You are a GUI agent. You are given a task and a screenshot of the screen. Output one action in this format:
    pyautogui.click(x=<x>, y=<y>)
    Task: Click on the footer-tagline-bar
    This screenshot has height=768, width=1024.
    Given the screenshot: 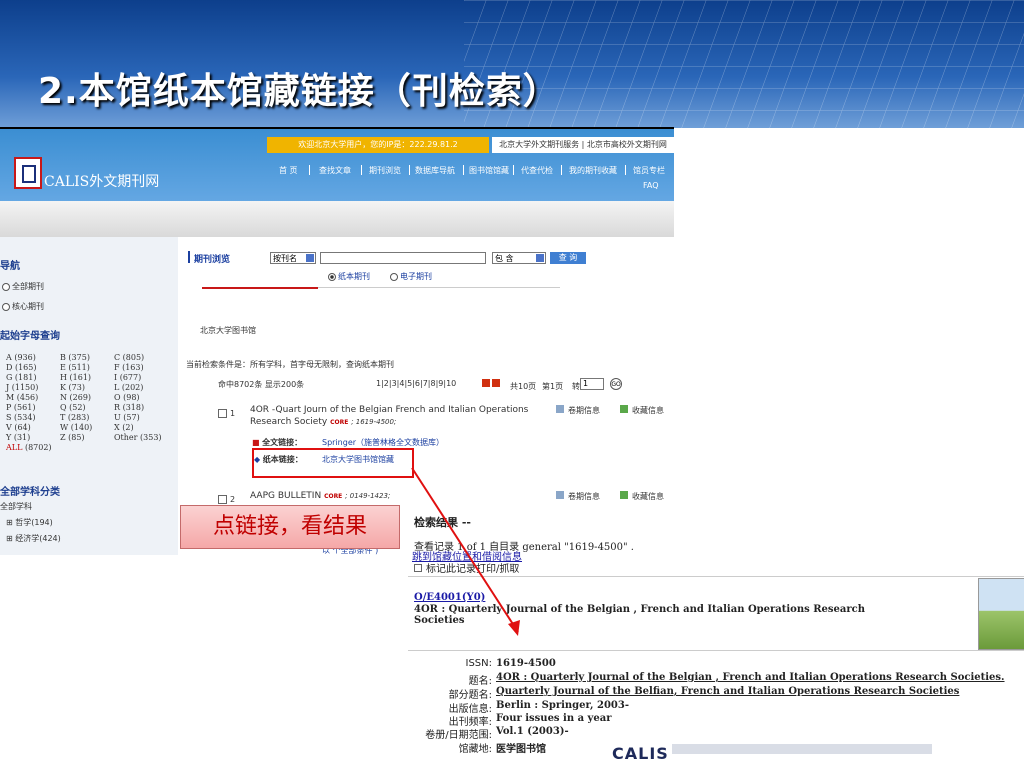 What is the action you would take?
    pyautogui.click(x=802, y=749)
    